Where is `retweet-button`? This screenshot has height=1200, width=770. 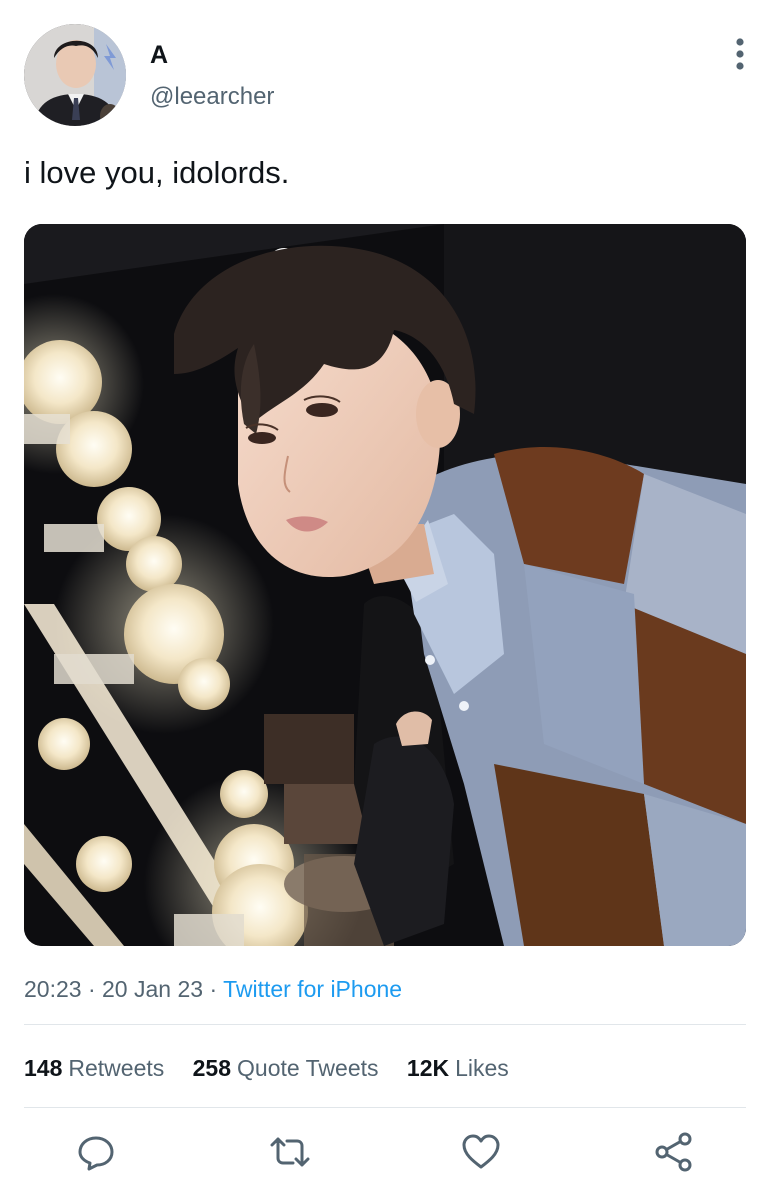
retweet-button is located at coordinates (290, 1152).